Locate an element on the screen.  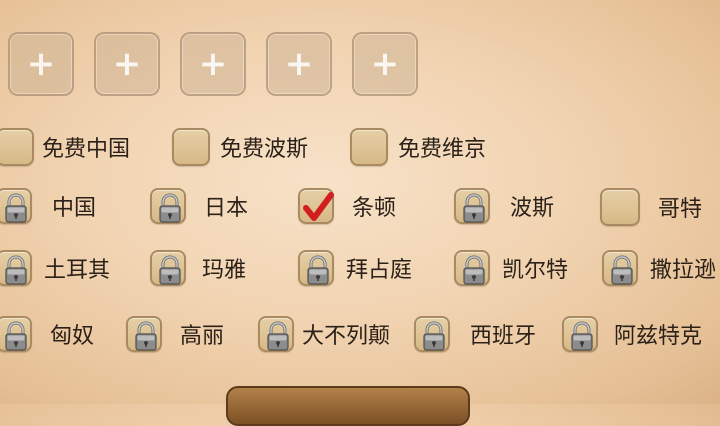
civ-label: 中国 is located at coordinates (74, 208).